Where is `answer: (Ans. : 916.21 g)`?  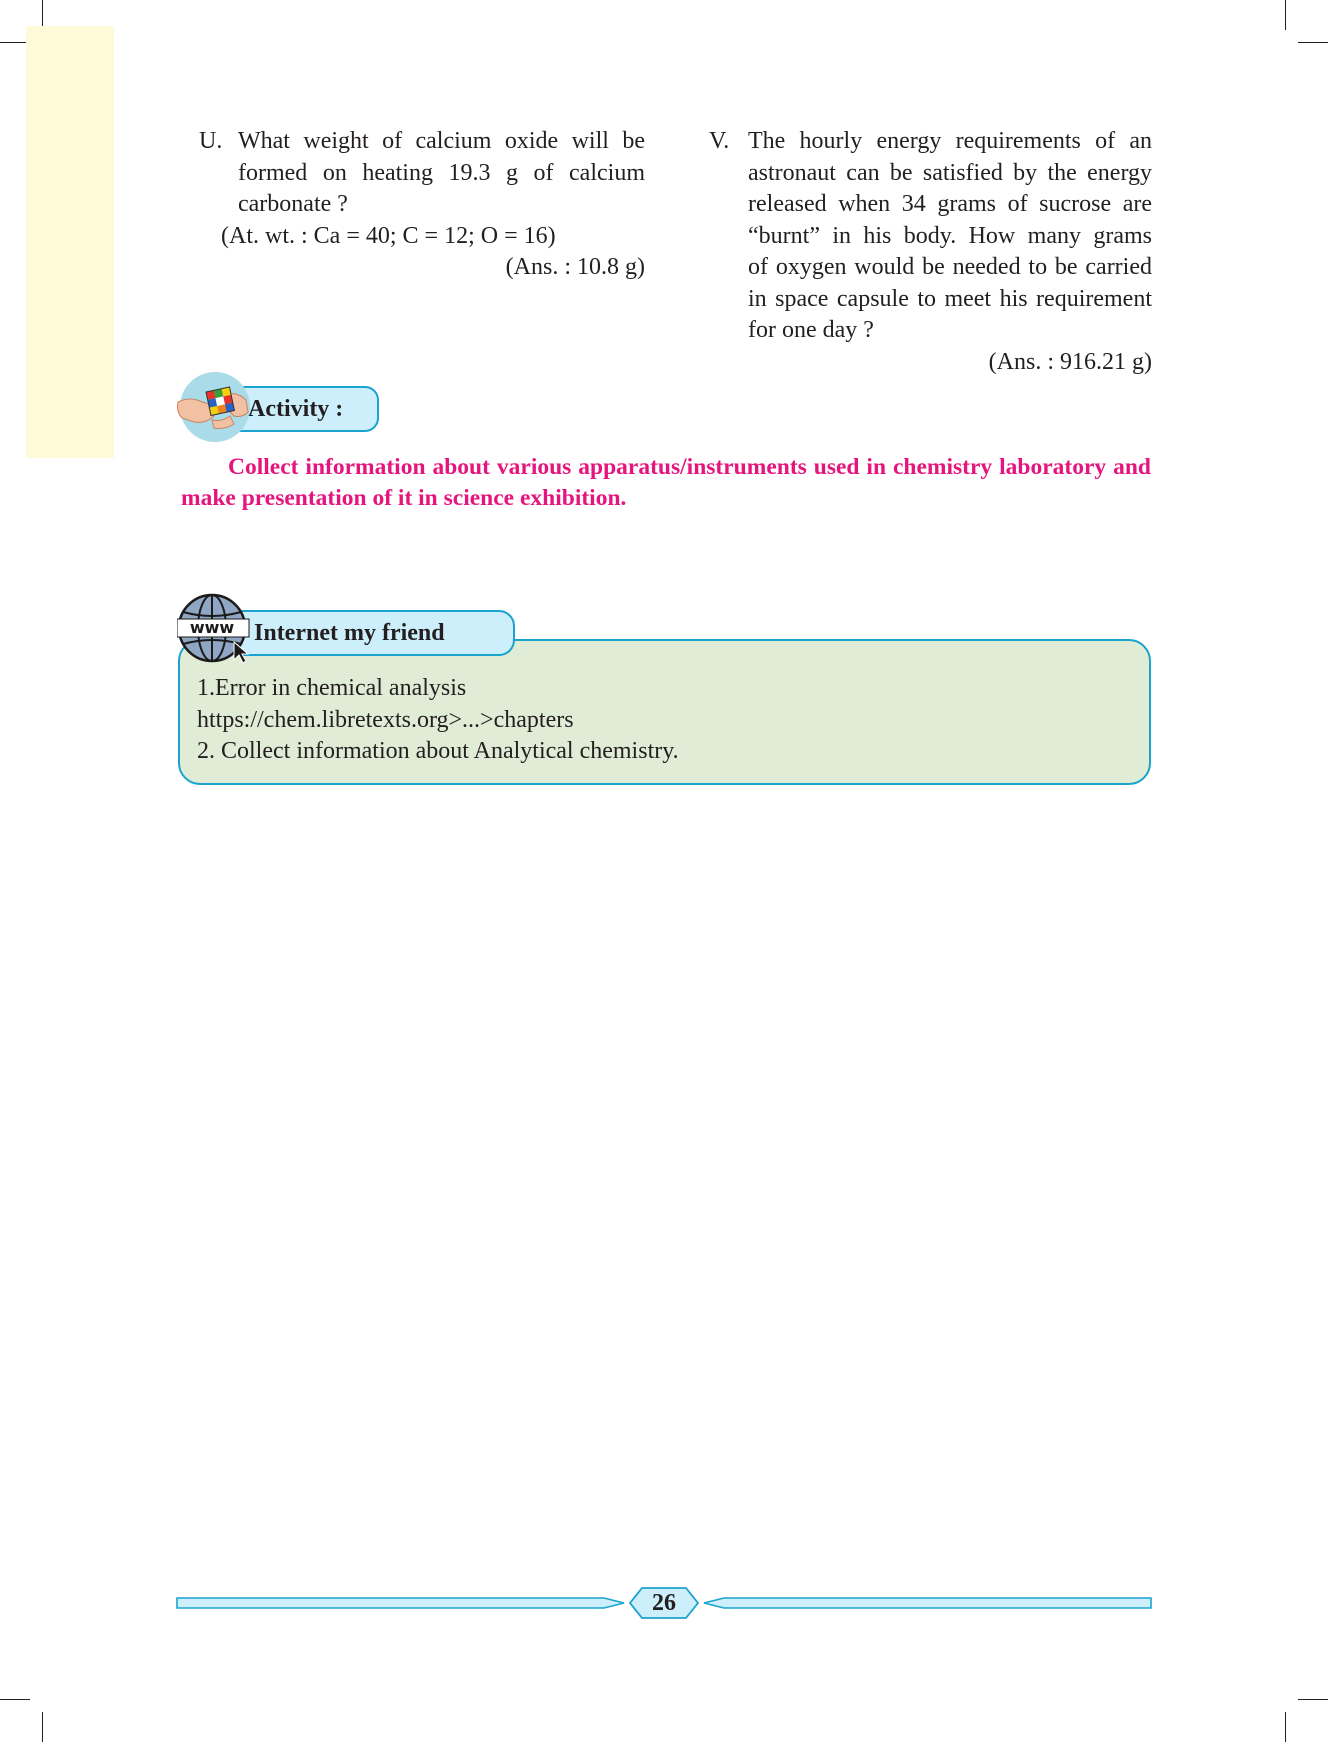
answer: (Ans. : 916.21 g) is located at coordinates (1070, 361).